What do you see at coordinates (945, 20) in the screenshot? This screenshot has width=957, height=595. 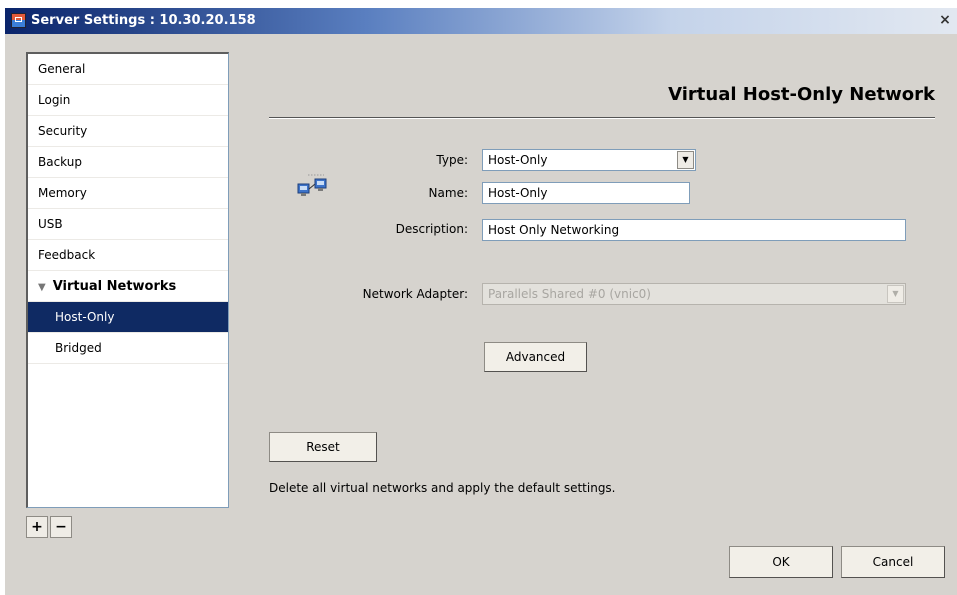 I see `close-button: ×` at bounding box center [945, 20].